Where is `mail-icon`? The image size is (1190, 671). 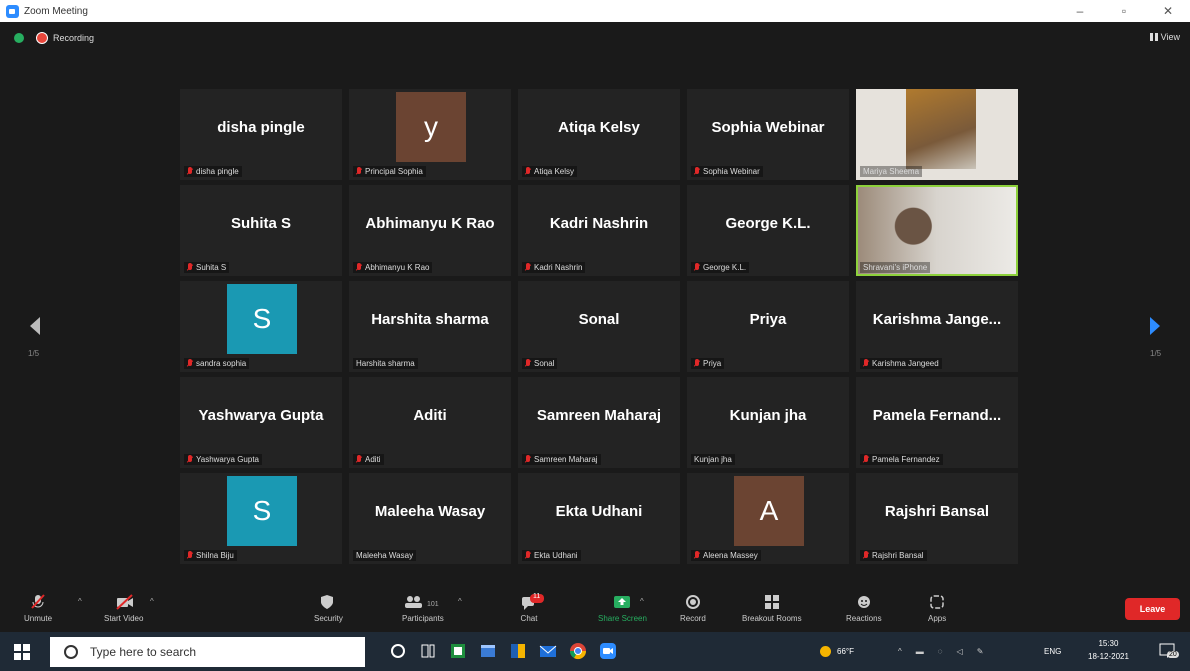
mail-icon is located at coordinates (548, 651).